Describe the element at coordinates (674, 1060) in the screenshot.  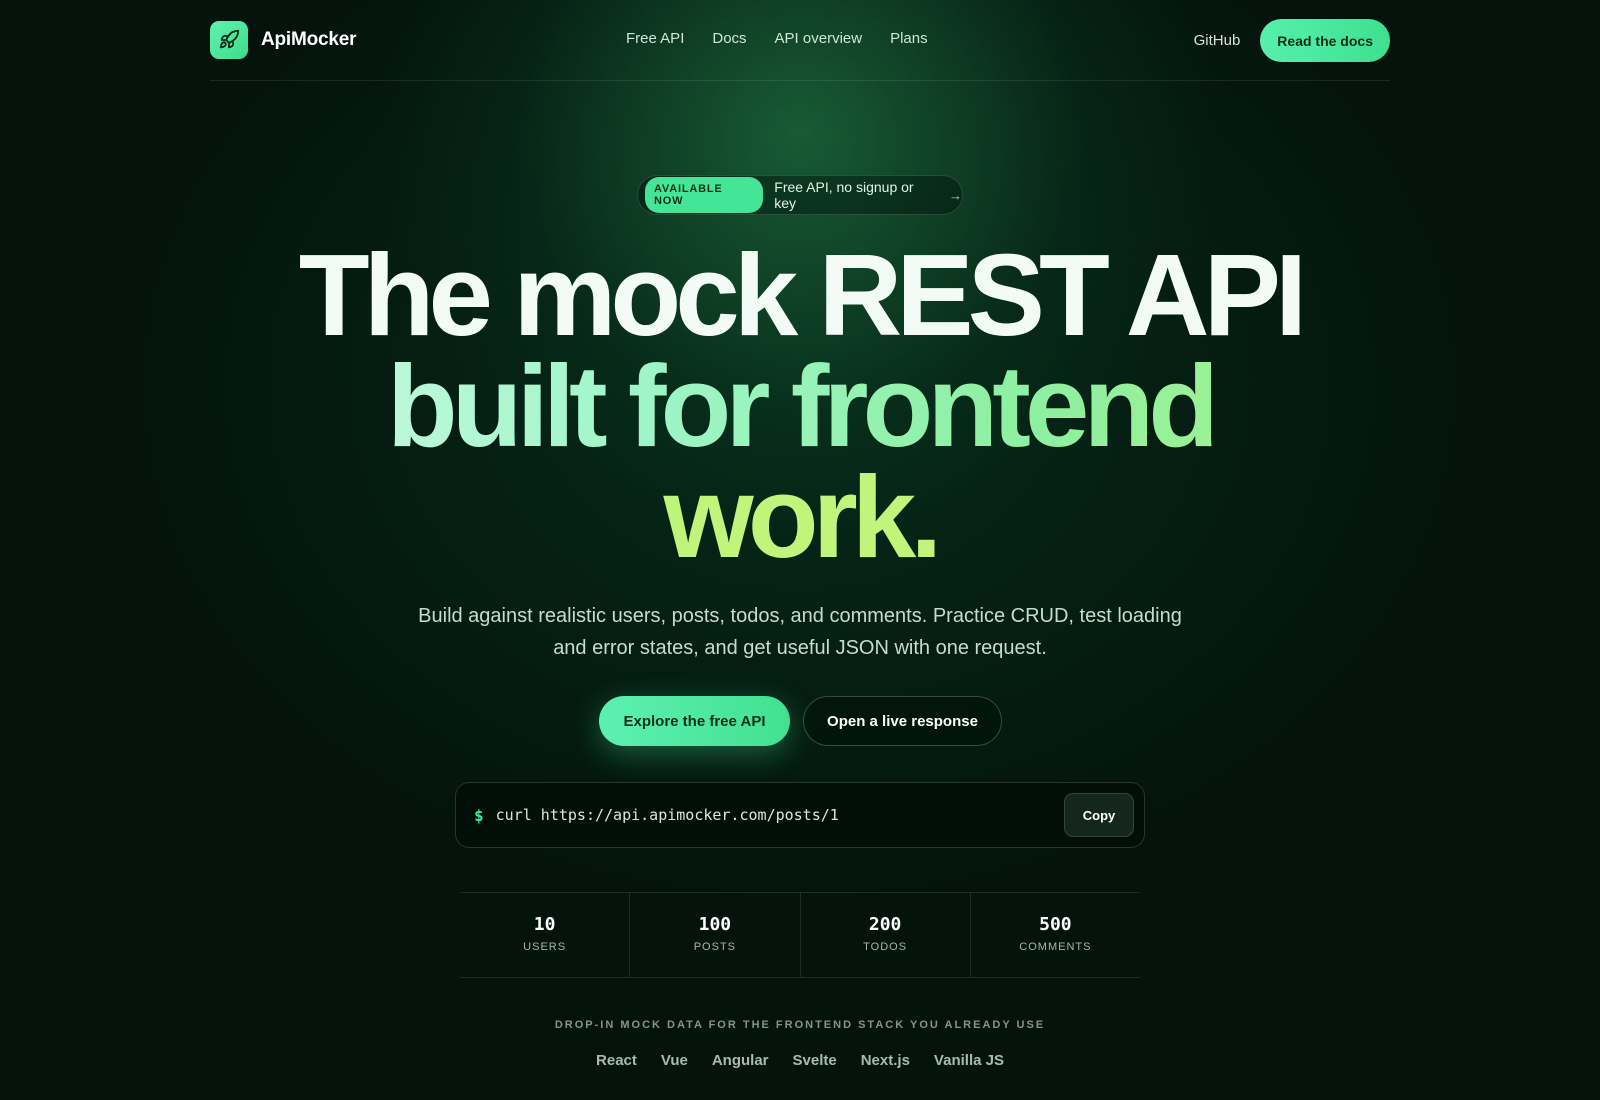
I see `stack-item-vue: Vue` at that location.